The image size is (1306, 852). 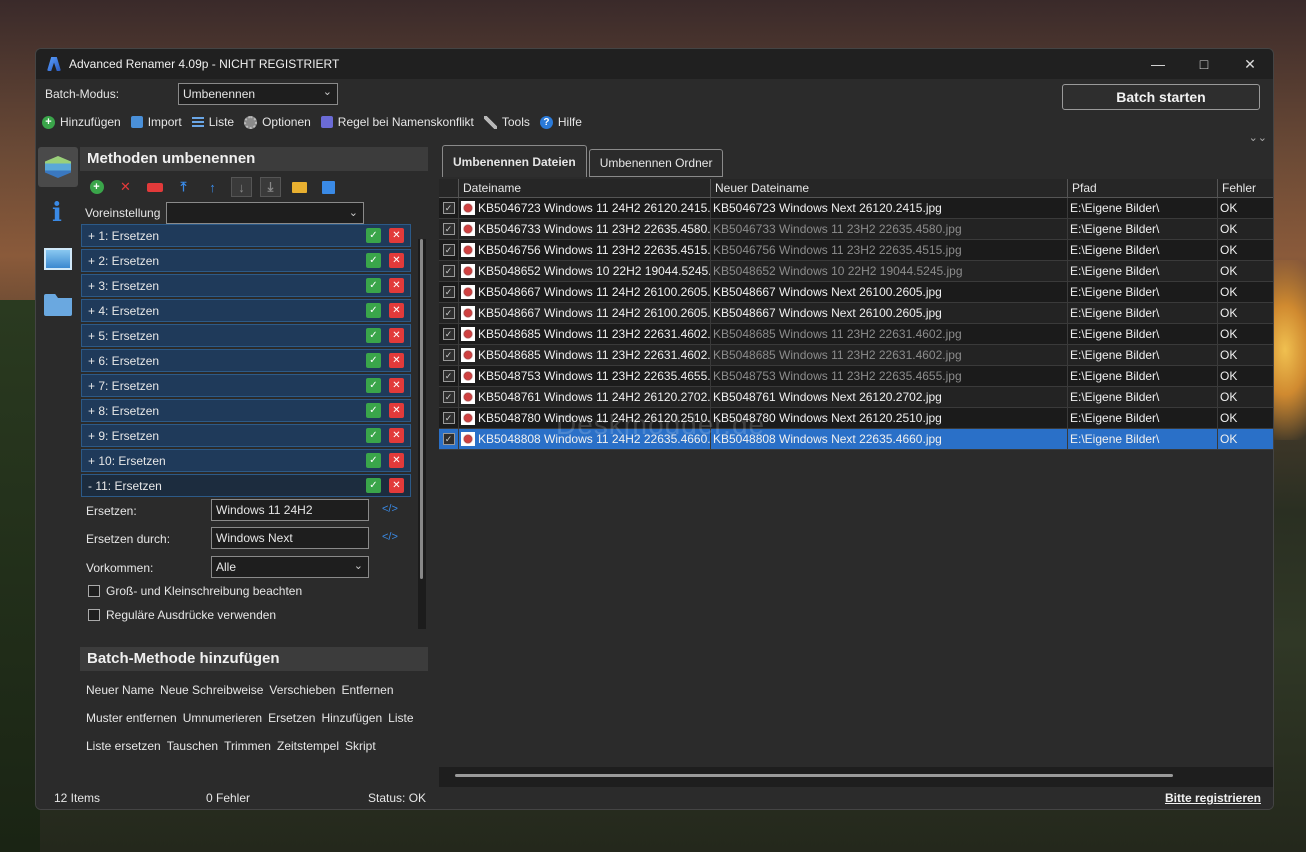 I want to click on move-bottom-button: ⤓, so click(x=270, y=187).